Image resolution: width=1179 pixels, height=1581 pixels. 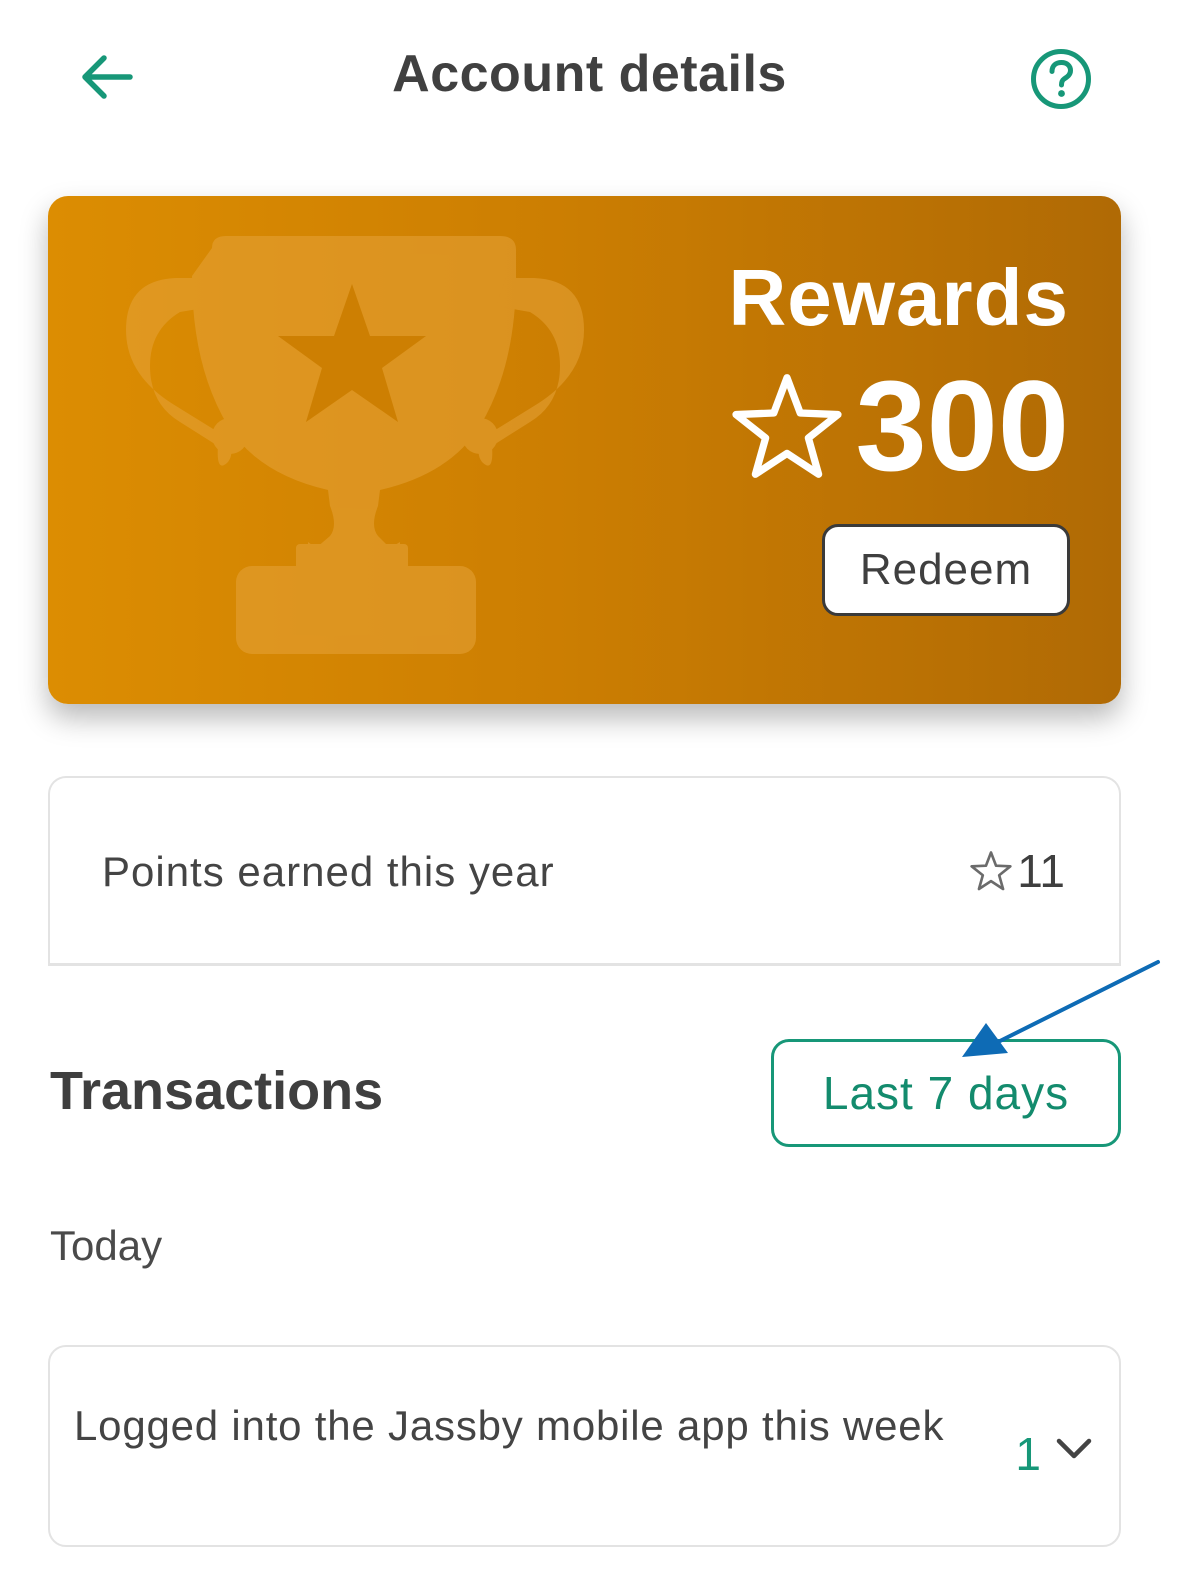 I want to click on redeem-button: Redeem, so click(x=946, y=570).